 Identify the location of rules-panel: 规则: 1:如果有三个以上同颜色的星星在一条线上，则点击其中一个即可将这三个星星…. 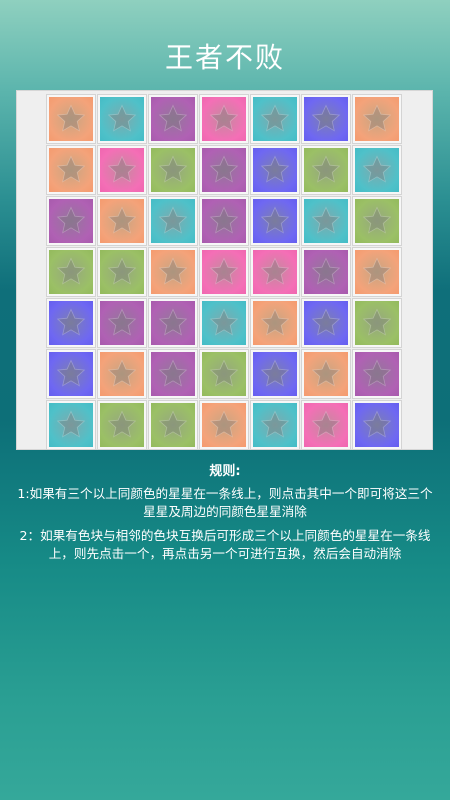
(225, 516).